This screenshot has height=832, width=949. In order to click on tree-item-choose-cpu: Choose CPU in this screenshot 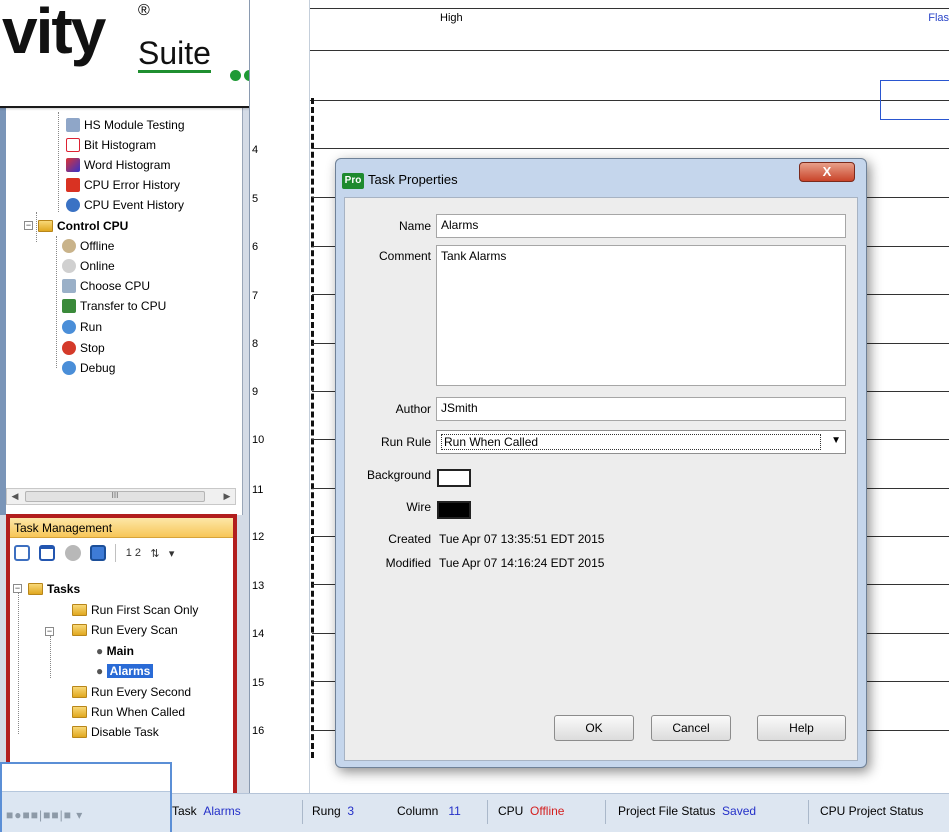, I will do `click(106, 286)`.